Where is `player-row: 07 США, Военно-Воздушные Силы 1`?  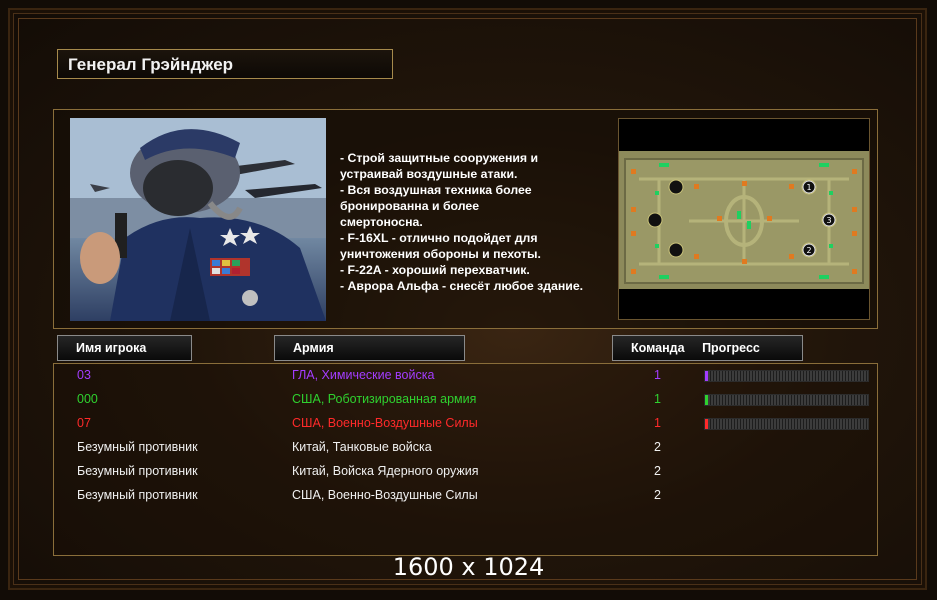 player-row: 07 США, Военно-Воздушные Силы 1 is located at coordinates (465, 426).